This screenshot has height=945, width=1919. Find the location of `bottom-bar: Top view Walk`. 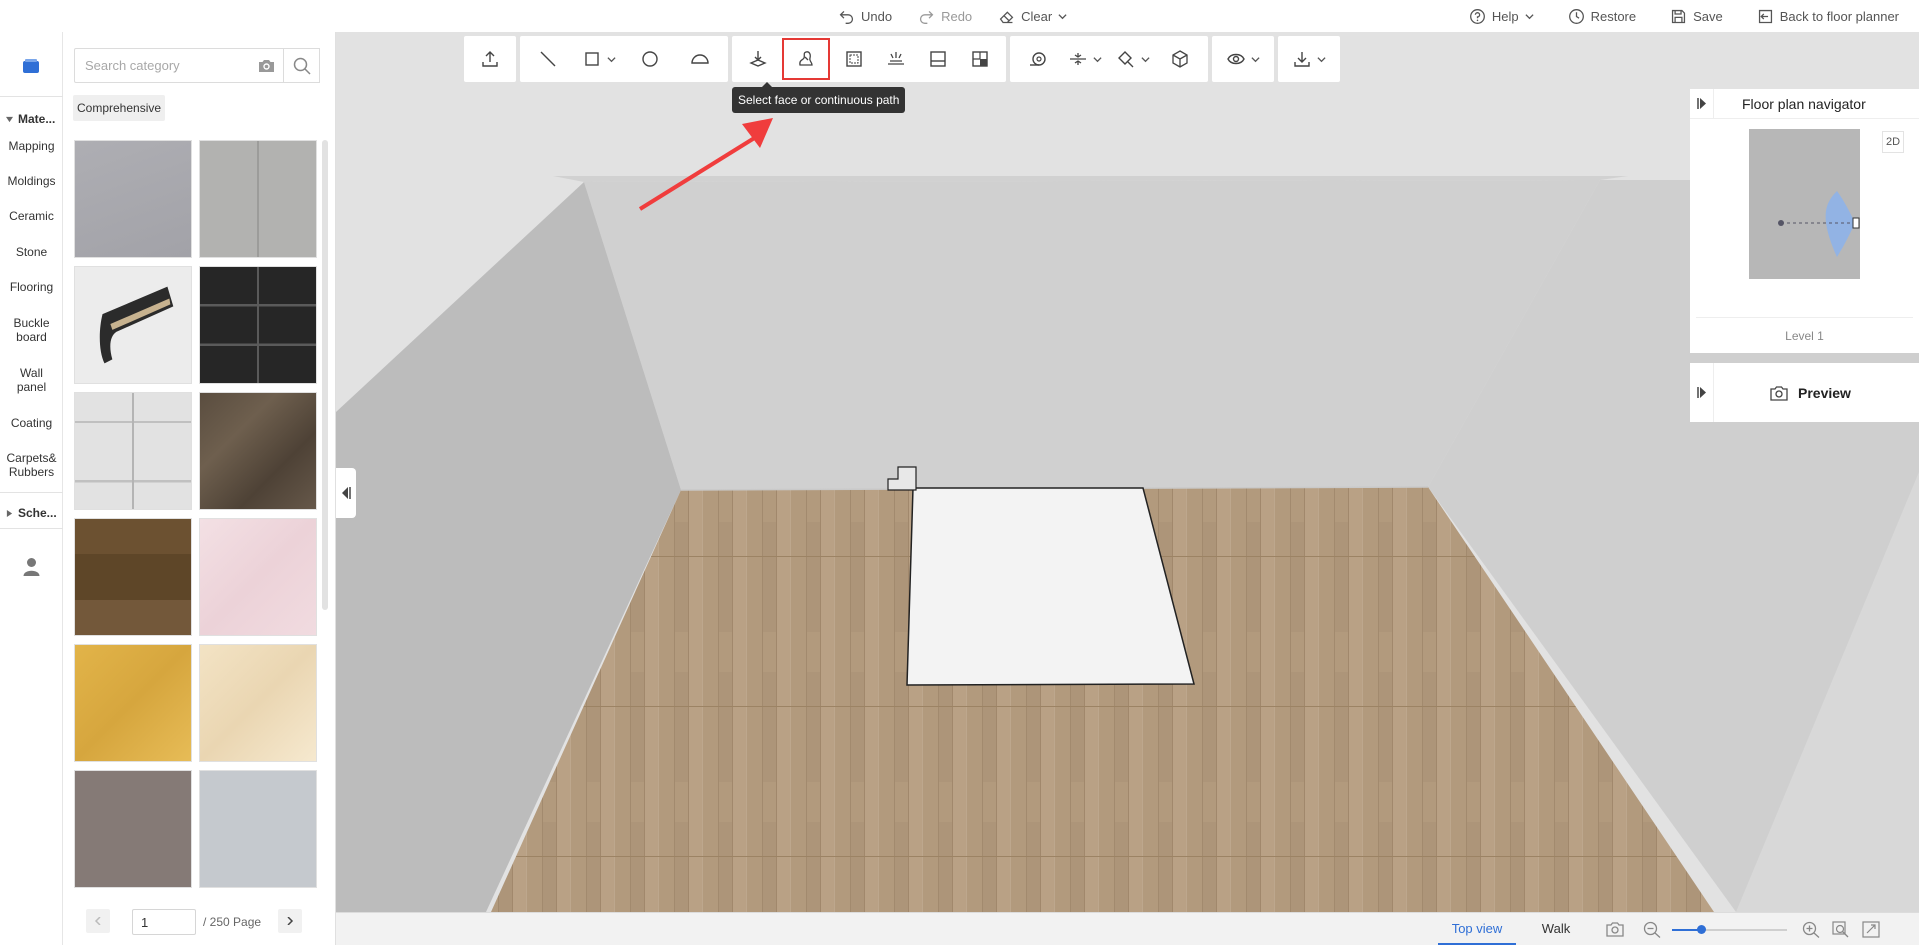

bottom-bar: Top view Walk is located at coordinates (1127, 928).